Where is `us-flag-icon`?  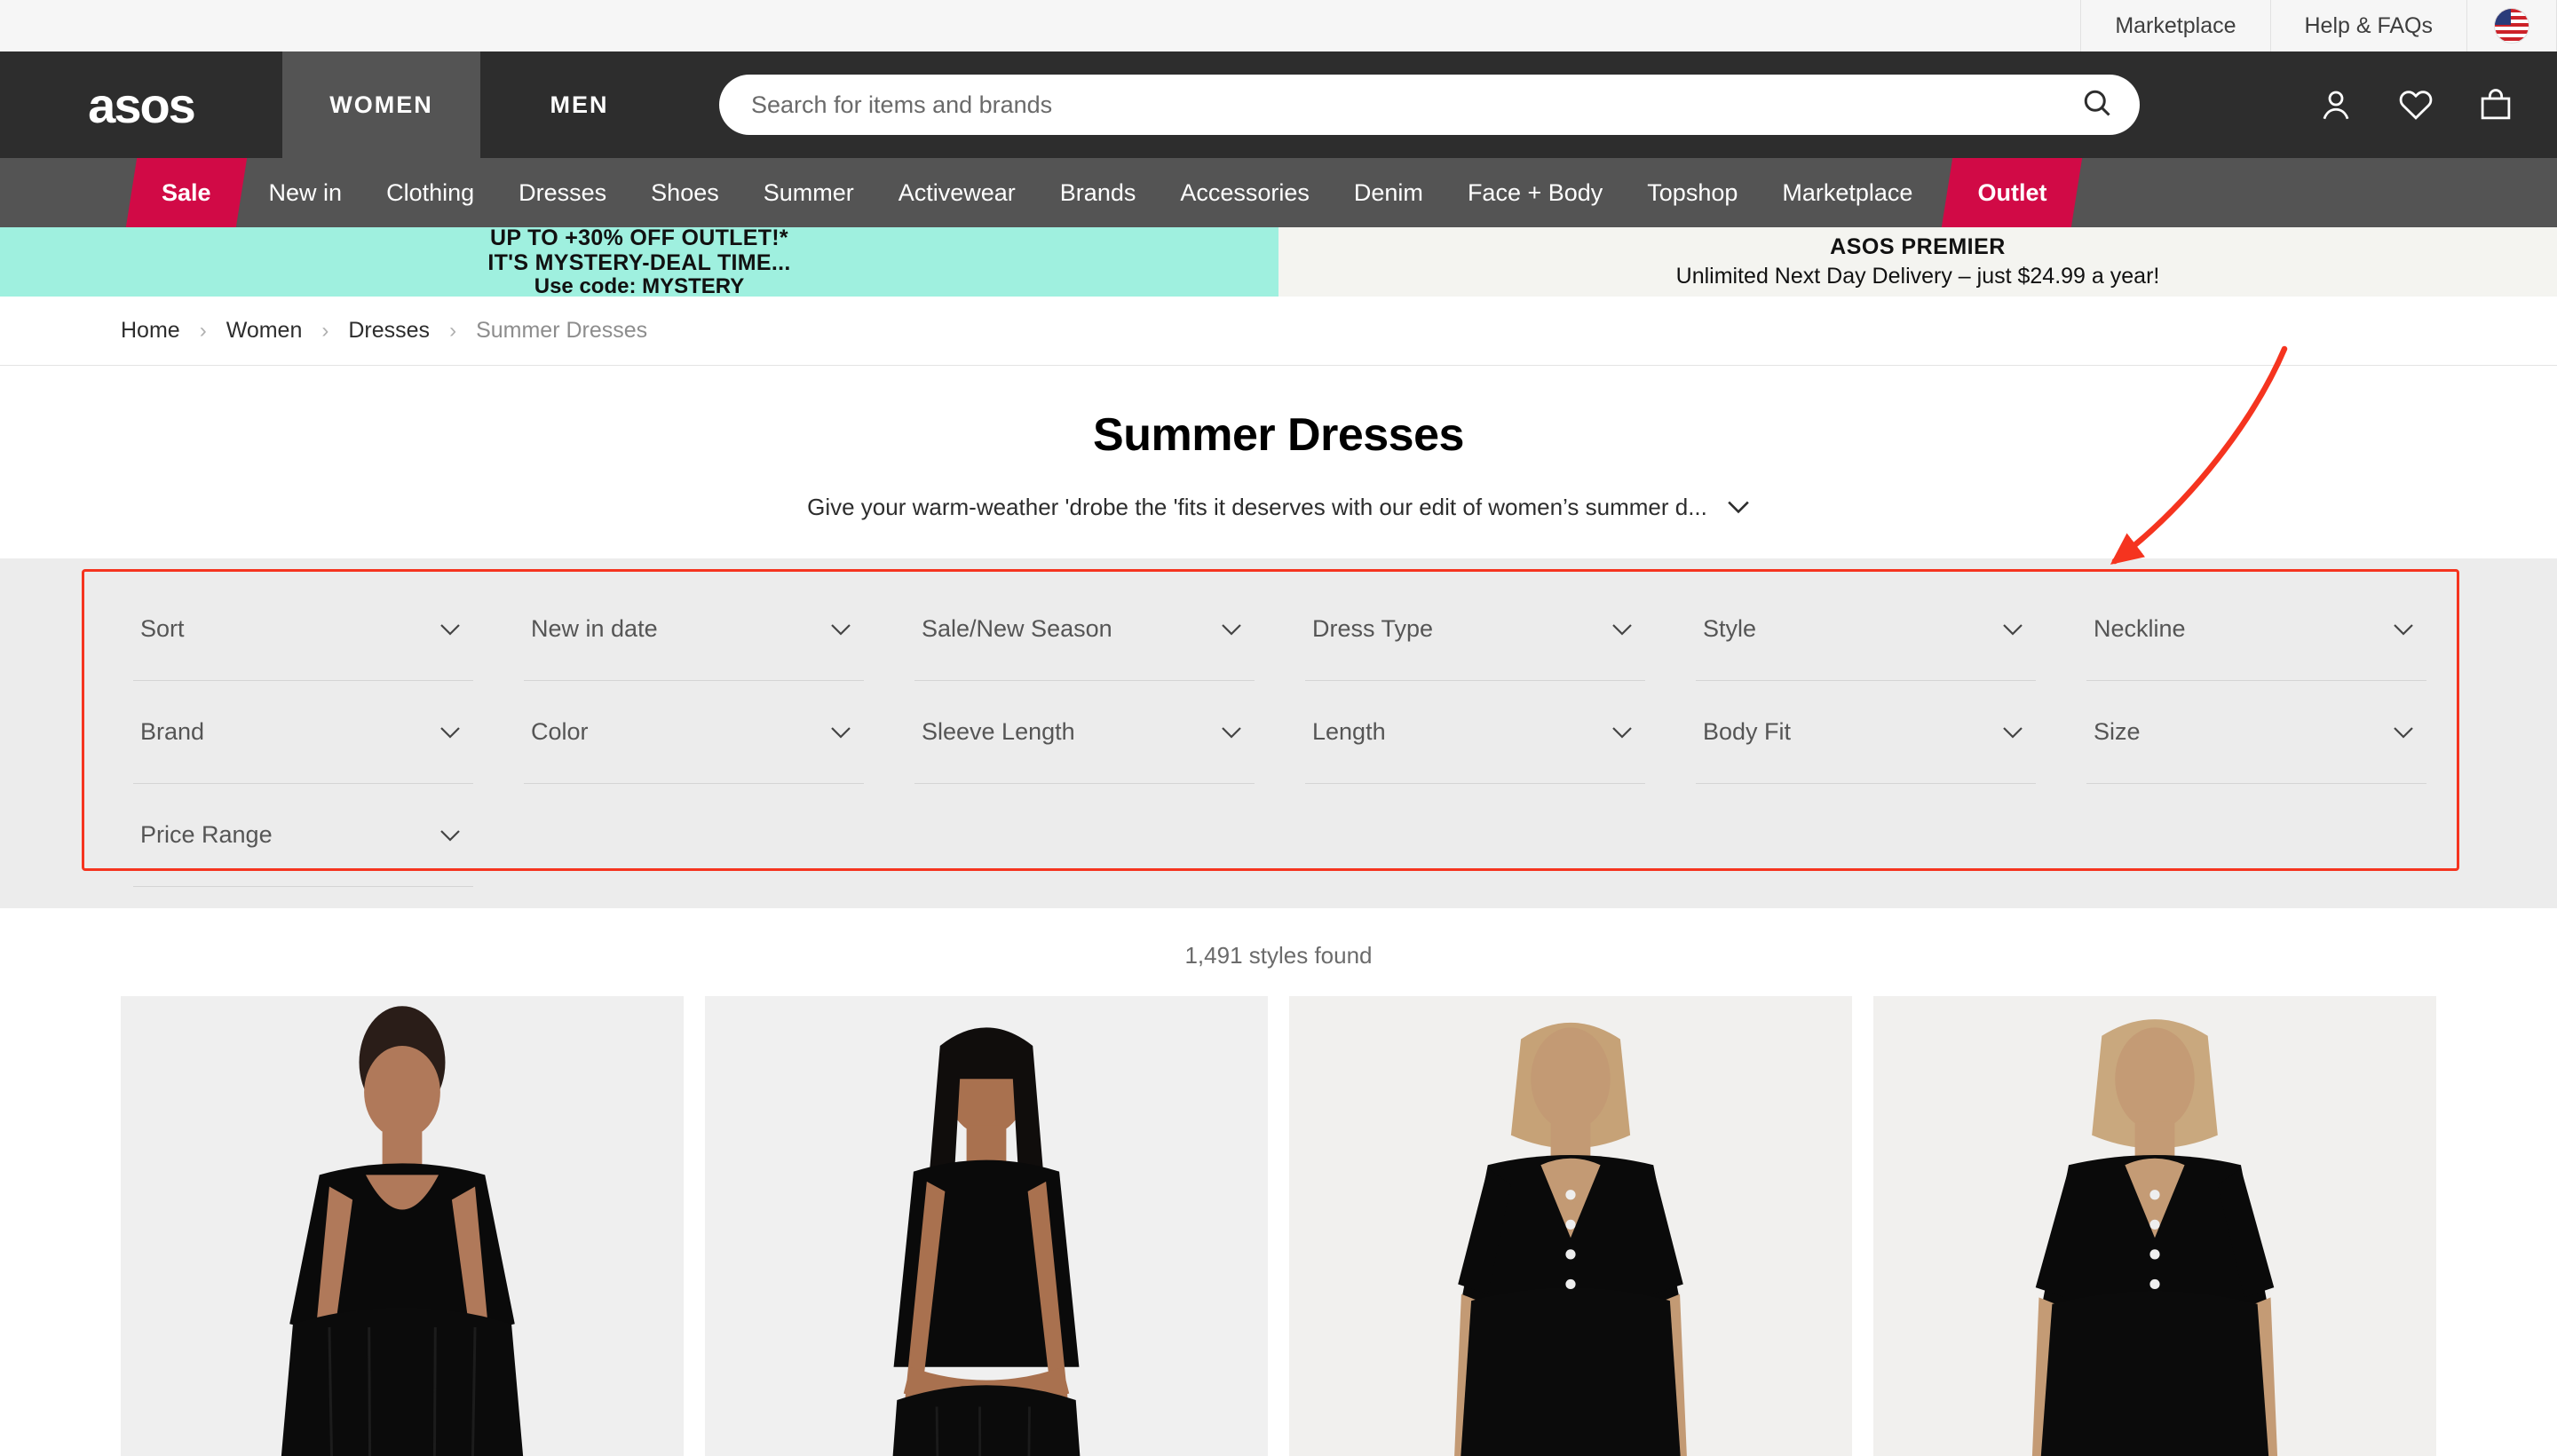
us-flag-icon is located at coordinates (2511, 26).